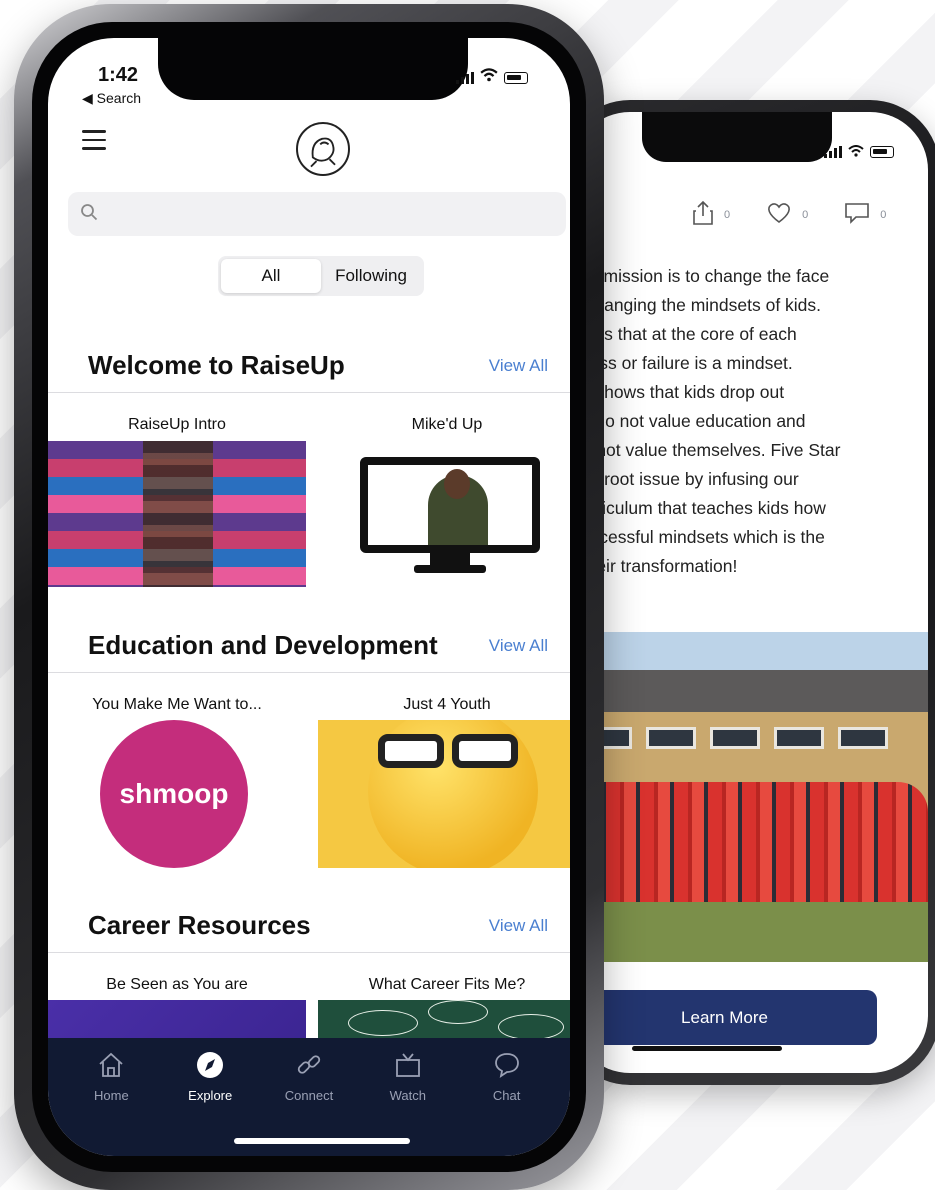 This screenshot has width=935, height=1190. Describe the element at coordinates (210, 1095) in the screenshot. I see `tab-label: Explore` at that location.